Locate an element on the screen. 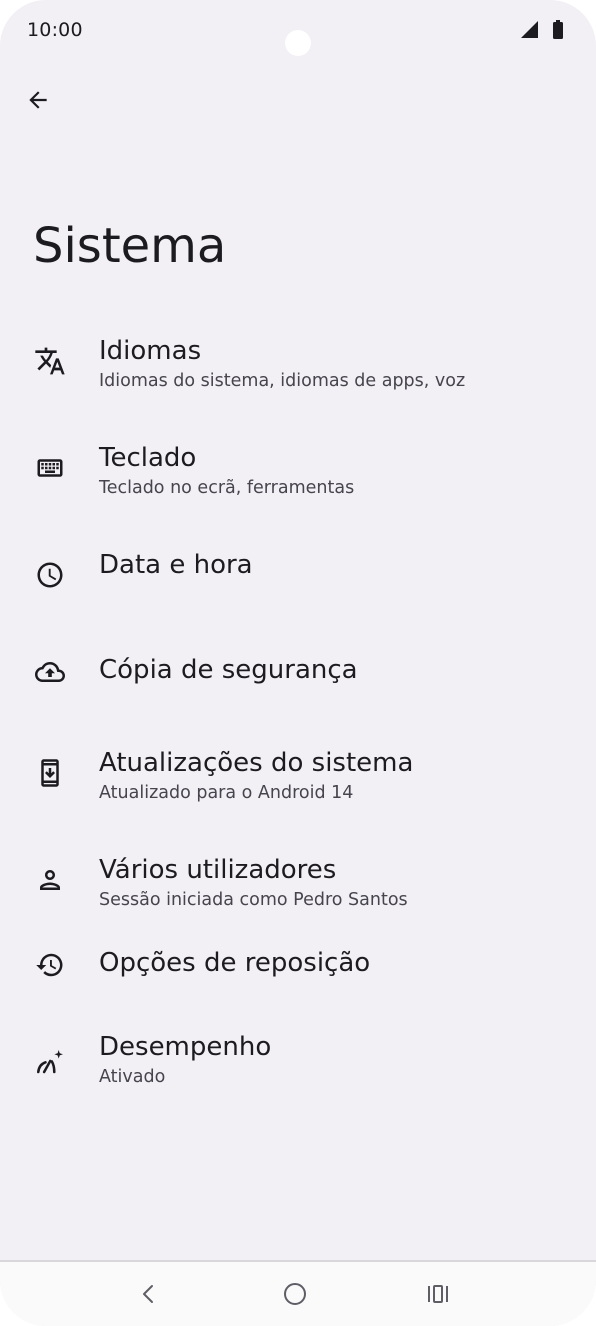 The width and height of the screenshot is (596, 1326). setting-title: Opções de reposição is located at coordinates (235, 963).